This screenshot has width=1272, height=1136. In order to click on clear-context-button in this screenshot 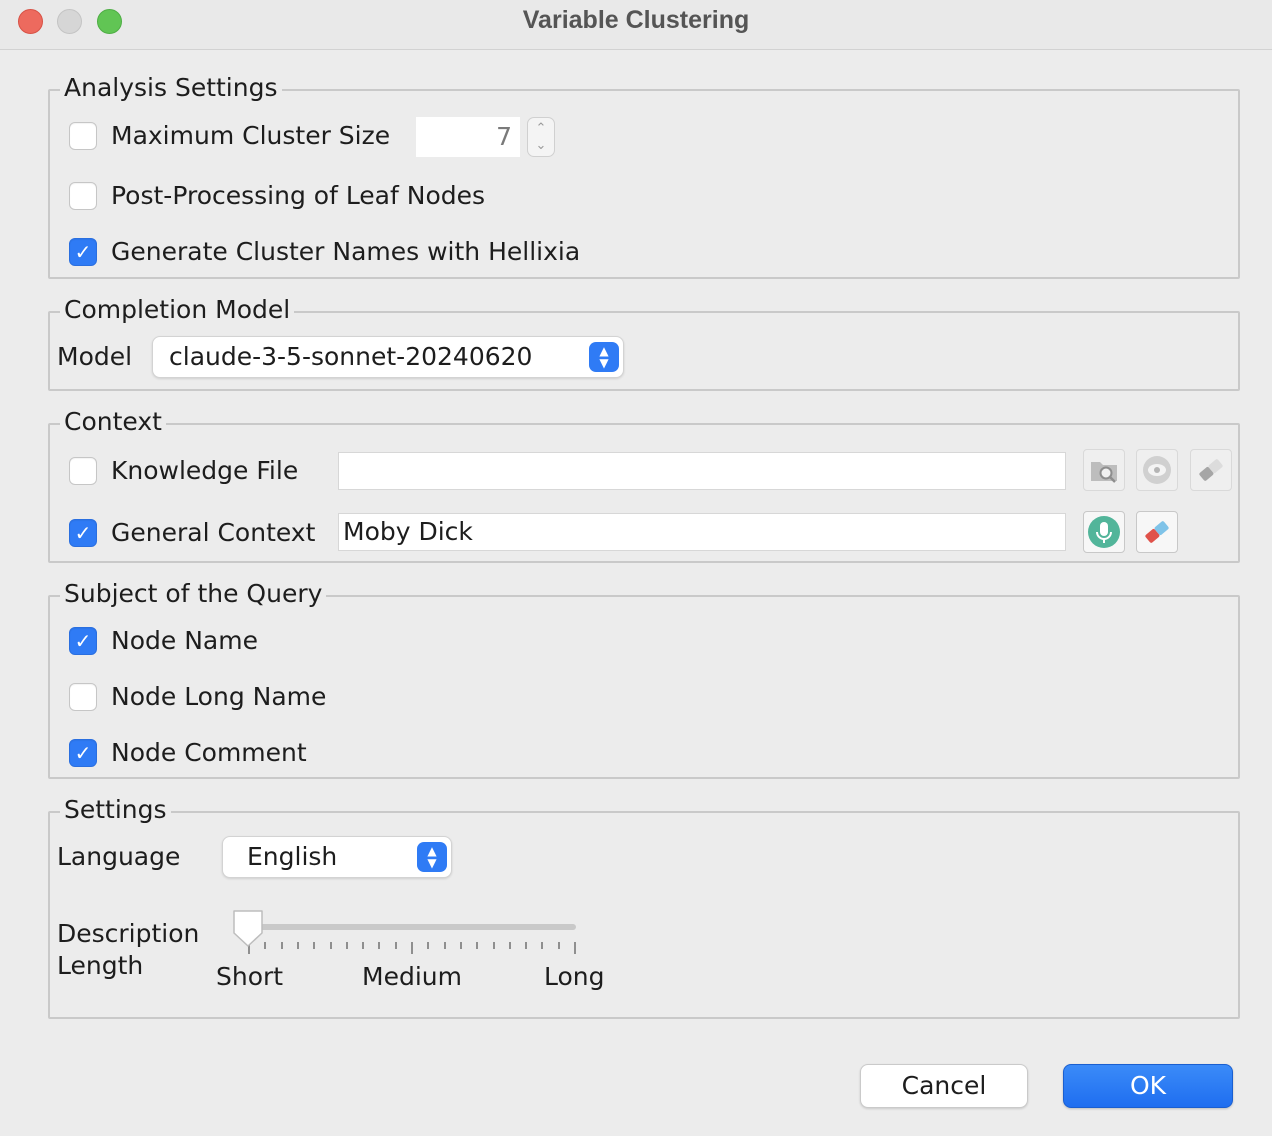, I will do `click(1157, 532)`.